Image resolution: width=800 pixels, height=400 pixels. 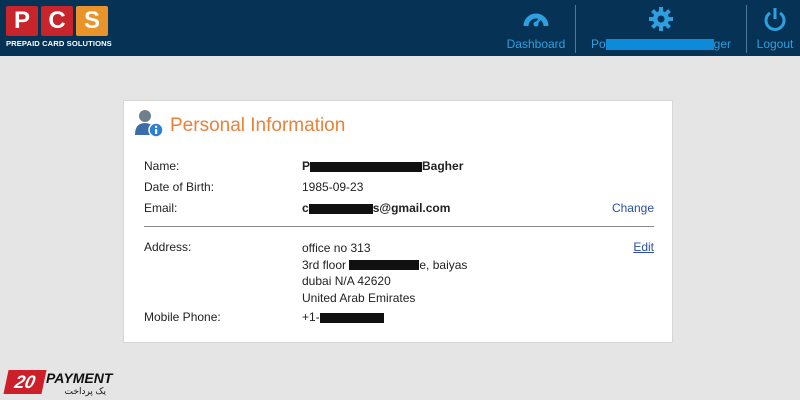 I want to click on name-value-start: P, so click(x=306, y=166).